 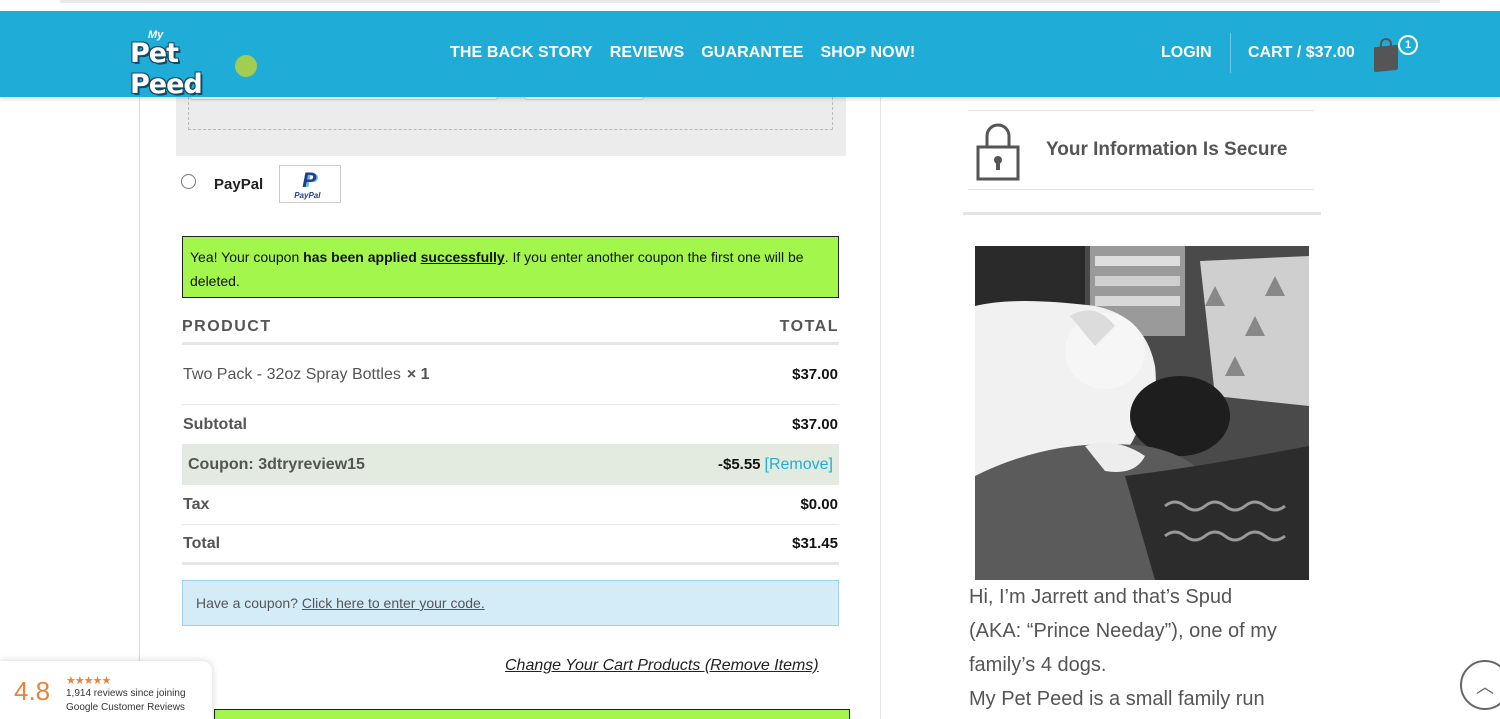 What do you see at coordinates (510, 465) in the screenshot?
I see `coupon-row: Coupon: 3dtryreview15 -$5.55 [Remove]` at bounding box center [510, 465].